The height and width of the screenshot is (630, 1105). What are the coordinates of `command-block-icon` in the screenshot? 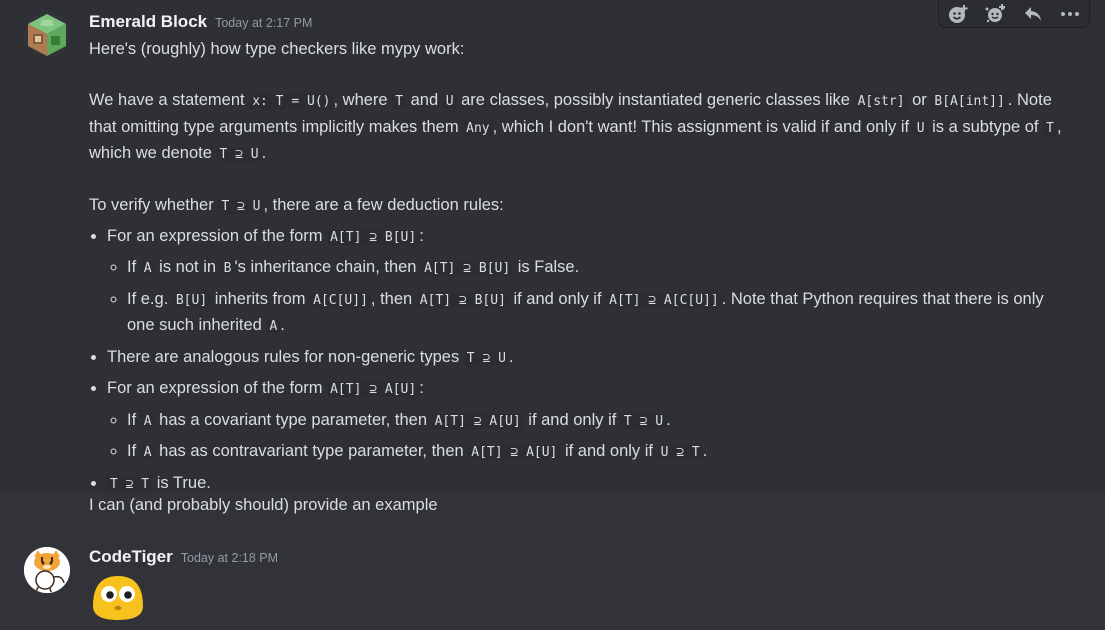 It's located at (47, 35).